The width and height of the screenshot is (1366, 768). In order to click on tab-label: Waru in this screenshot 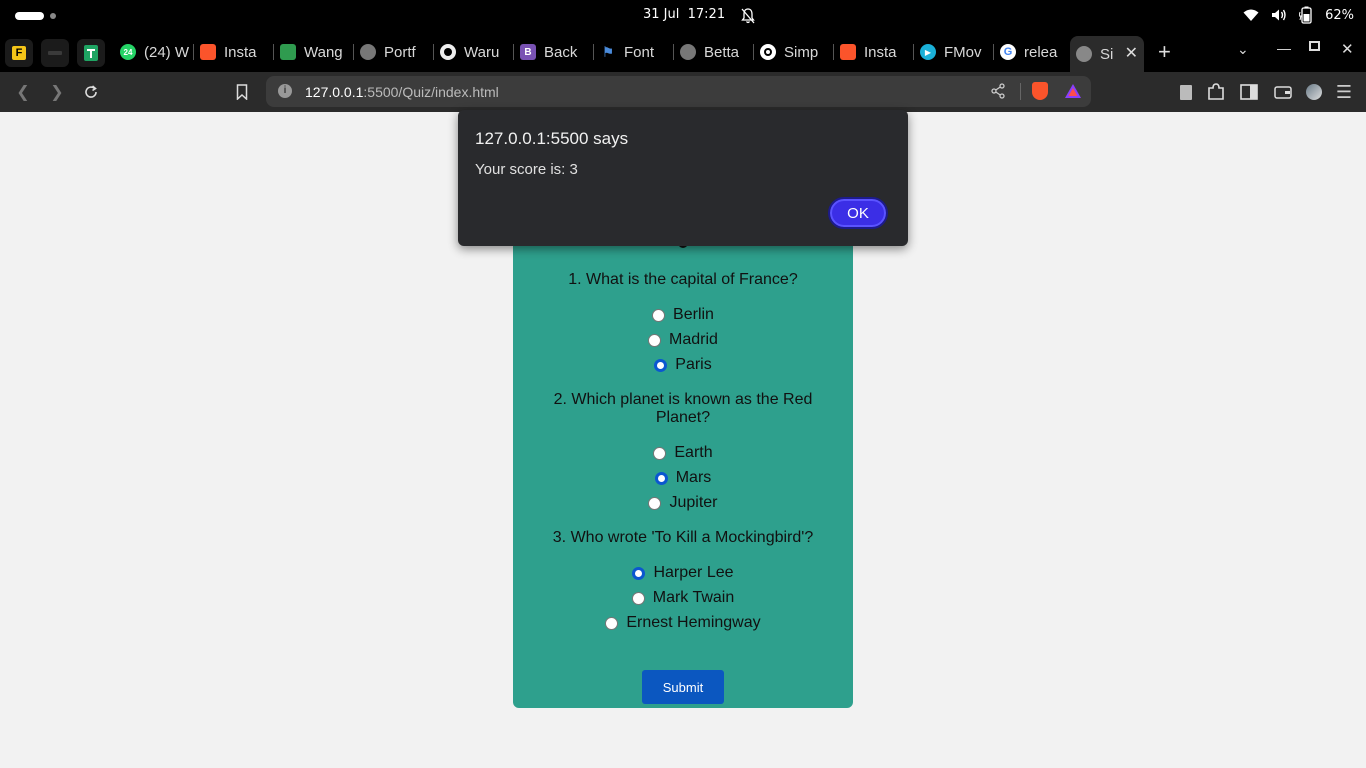, I will do `click(482, 52)`.